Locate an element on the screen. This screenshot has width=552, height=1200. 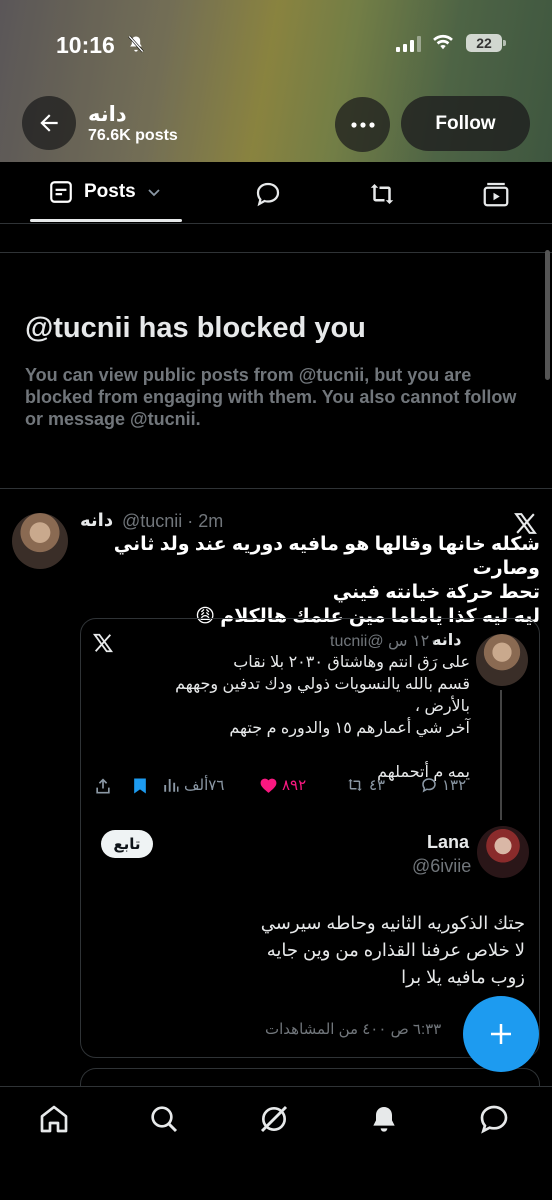
compose-button is located at coordinates (501, 1034).